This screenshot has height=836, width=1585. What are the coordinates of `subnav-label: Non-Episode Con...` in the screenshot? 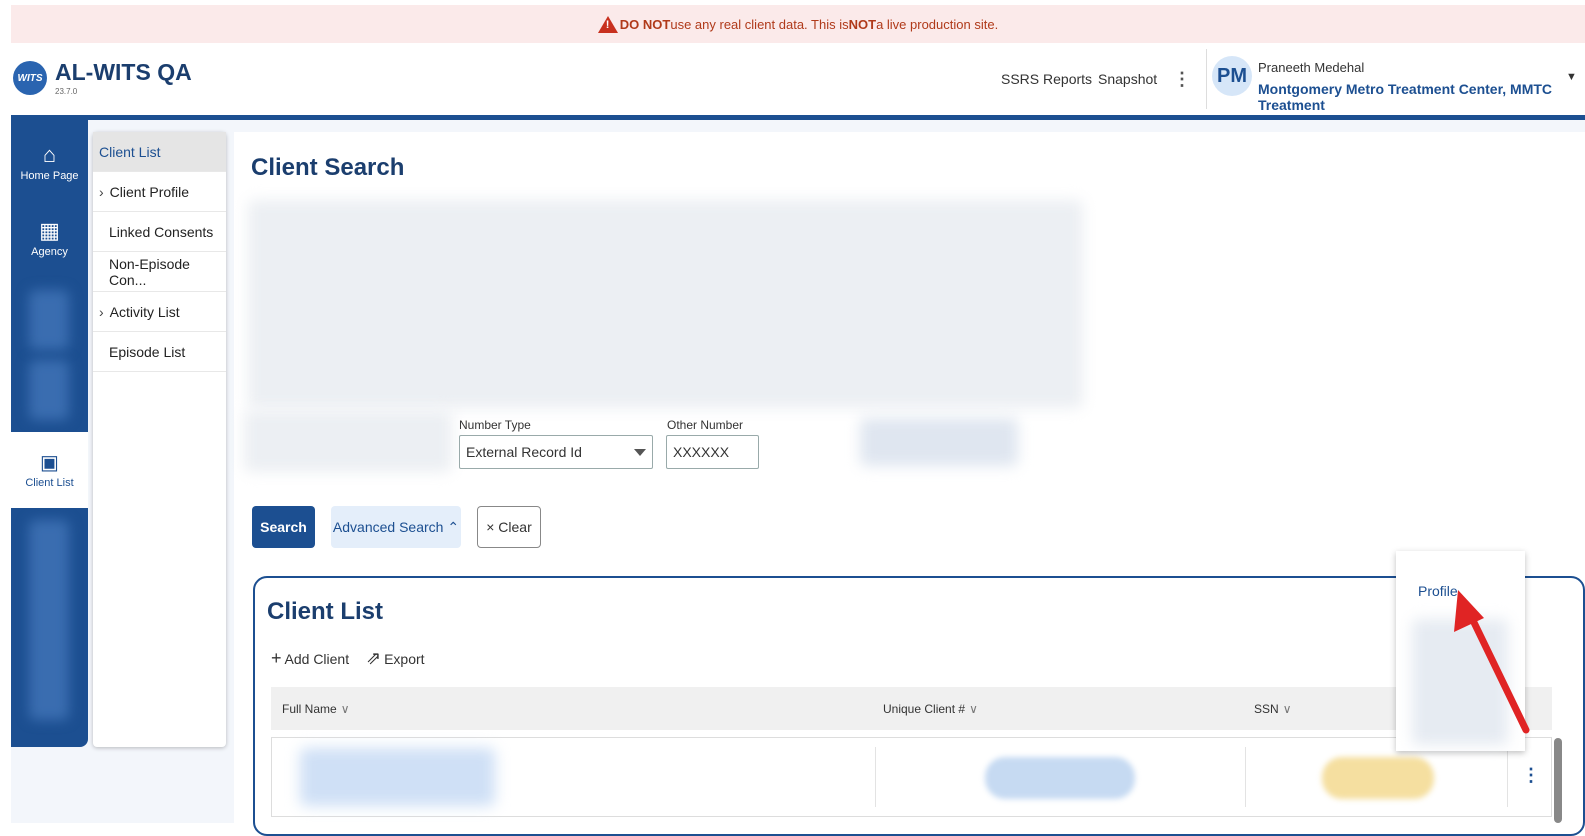 It's located at (149, 271).